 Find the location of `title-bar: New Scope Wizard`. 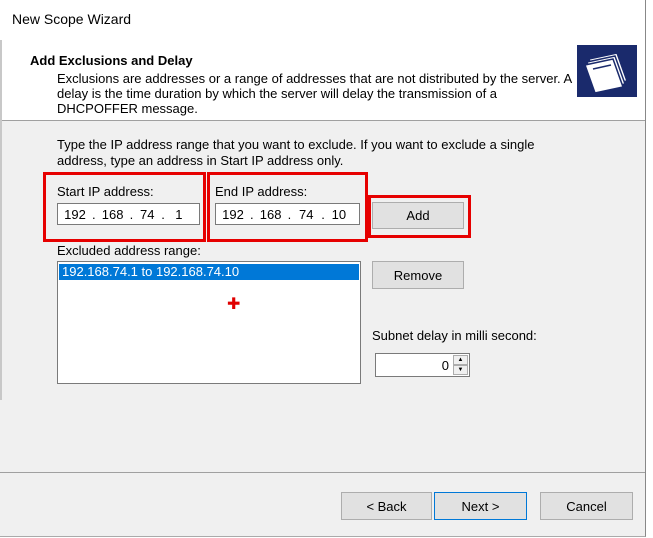

title-bar: New Scope Wizard is located at coordinates (322, 20).